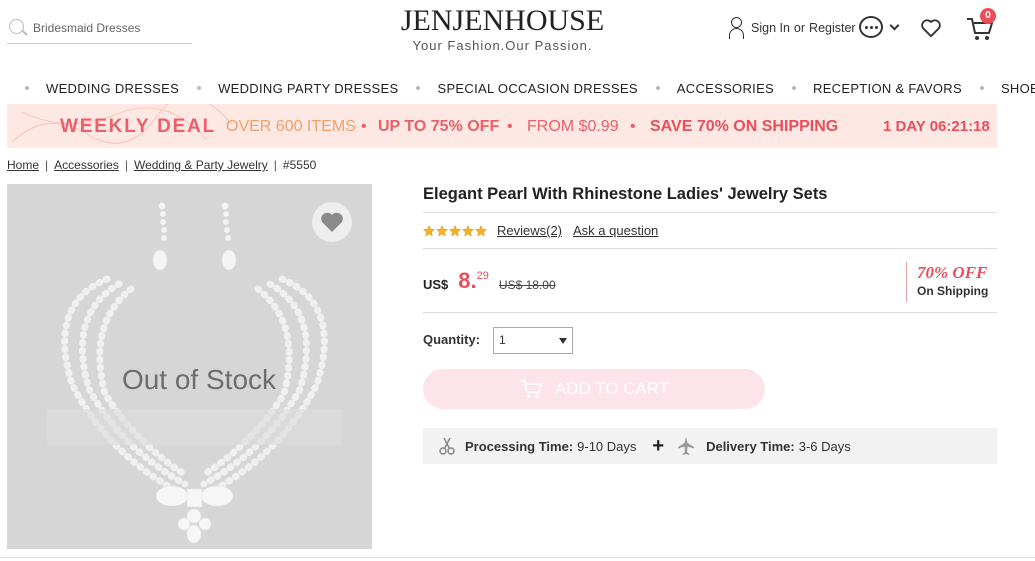 The width and height of the screenshot is (1035, 561). What do you see at coordinates (502, 340) in the screenshot?
I see `quantity-value: 1` at bounding box center [502, 340].